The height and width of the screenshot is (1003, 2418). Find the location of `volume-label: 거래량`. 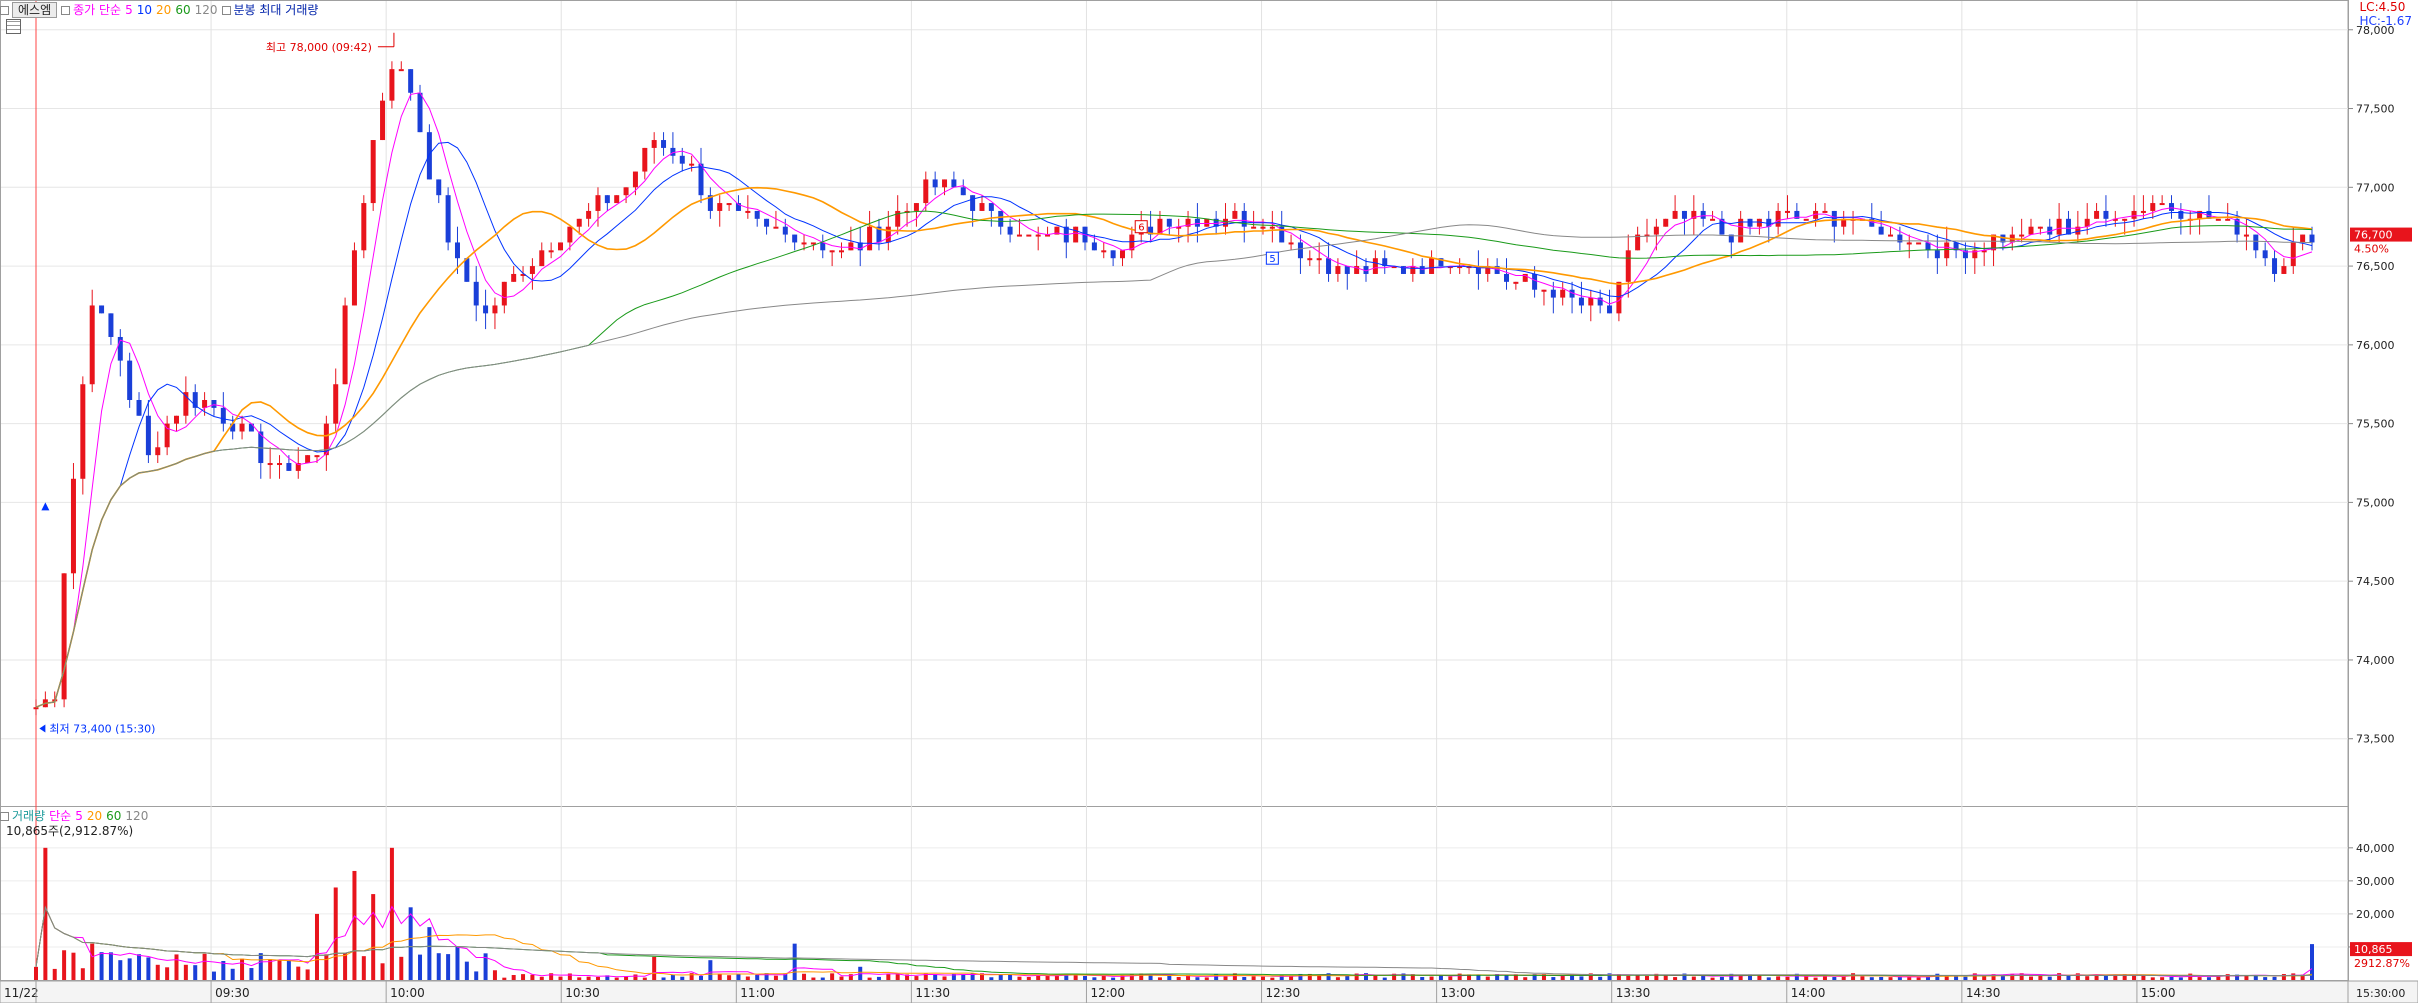

volume-label: 거래량 is located at coordinates (29, 816).